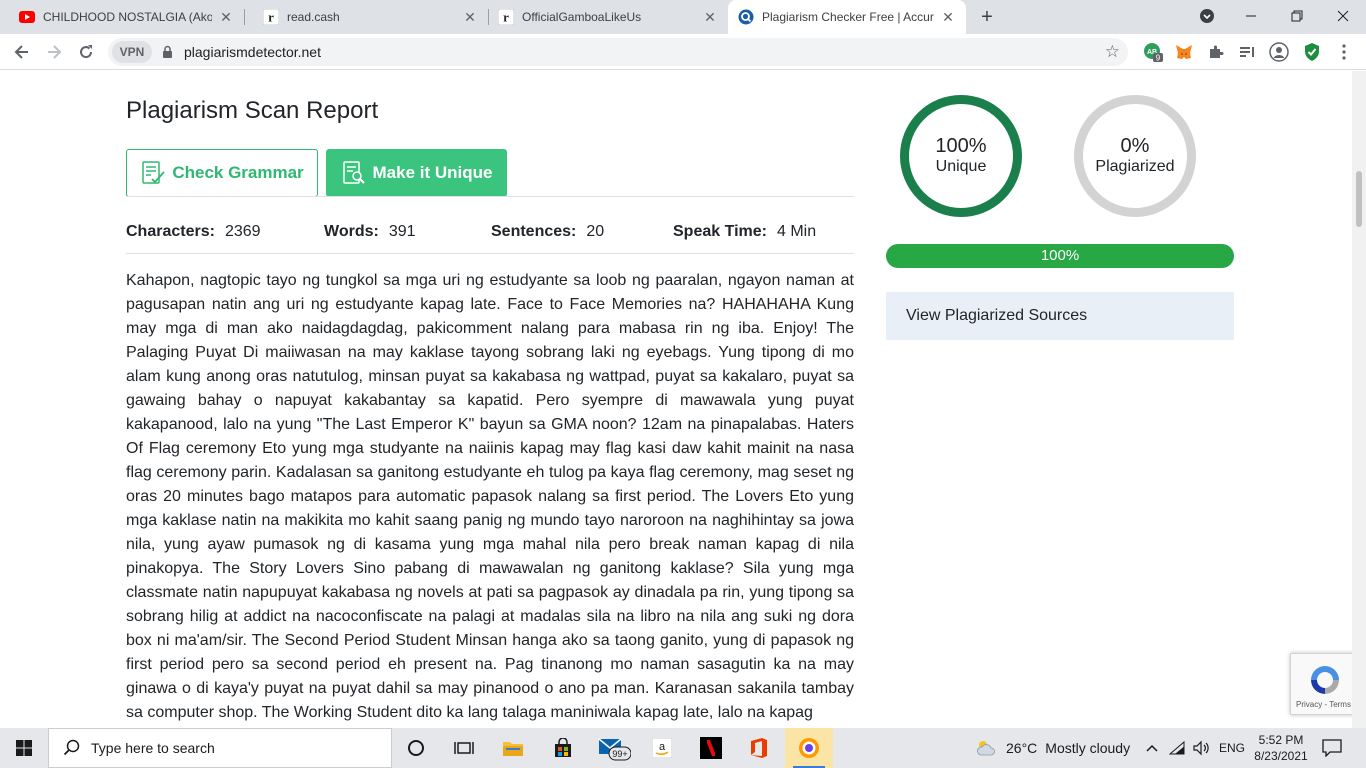 The height and width of the screenshot is (768, 1366). Describe the element at coordinates (220, 748) in the screenshot. I see `taskbar-search-box: Type here to search` at that location.